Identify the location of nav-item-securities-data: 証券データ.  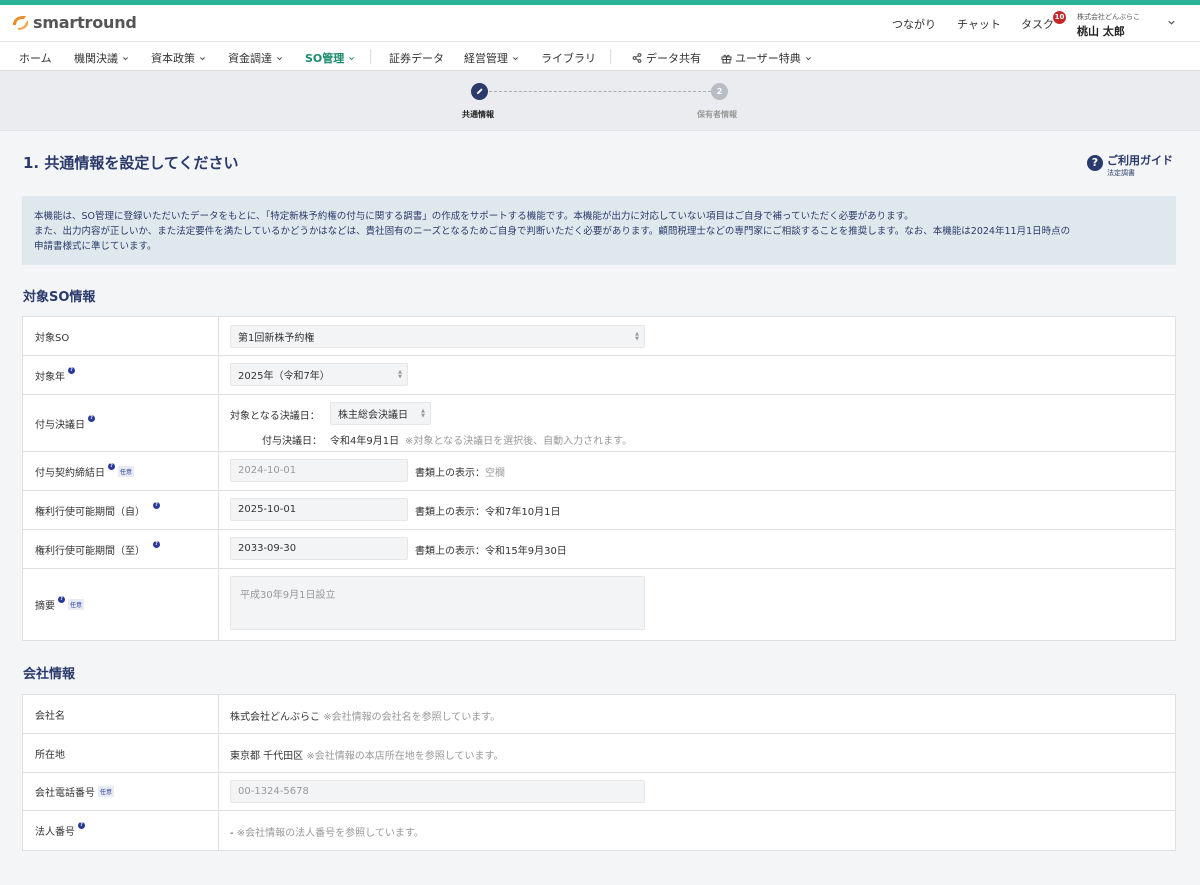
(416, 58).